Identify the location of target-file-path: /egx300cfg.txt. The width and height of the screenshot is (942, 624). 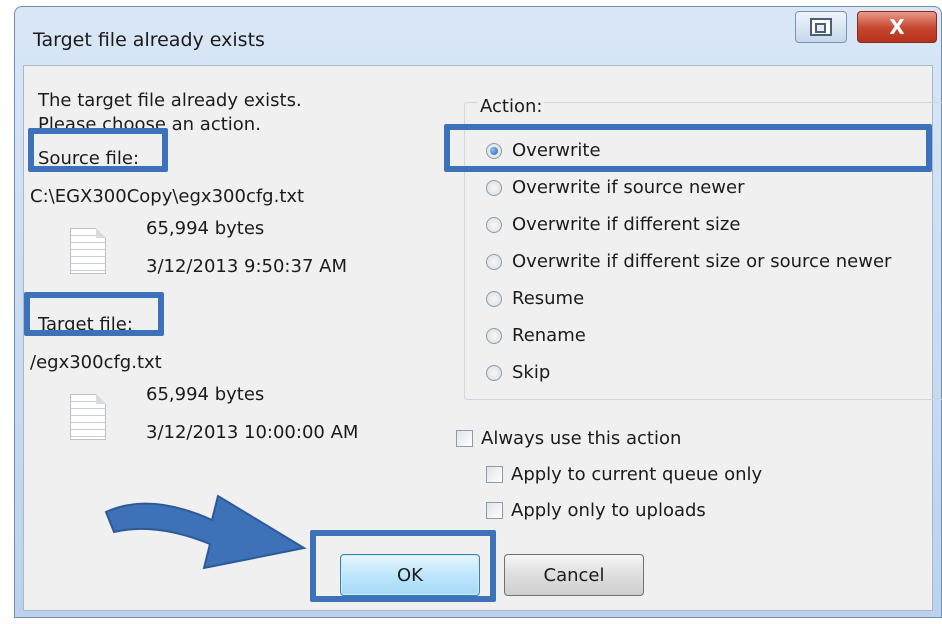
(96, 362).